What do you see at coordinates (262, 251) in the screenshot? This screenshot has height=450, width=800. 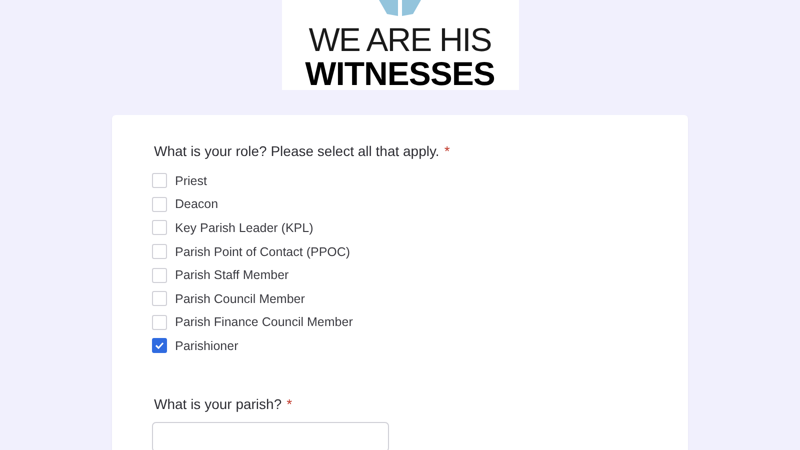 I see `option-label: Parish Point of Contact (PPOC)` at bounding box center [262, 251].